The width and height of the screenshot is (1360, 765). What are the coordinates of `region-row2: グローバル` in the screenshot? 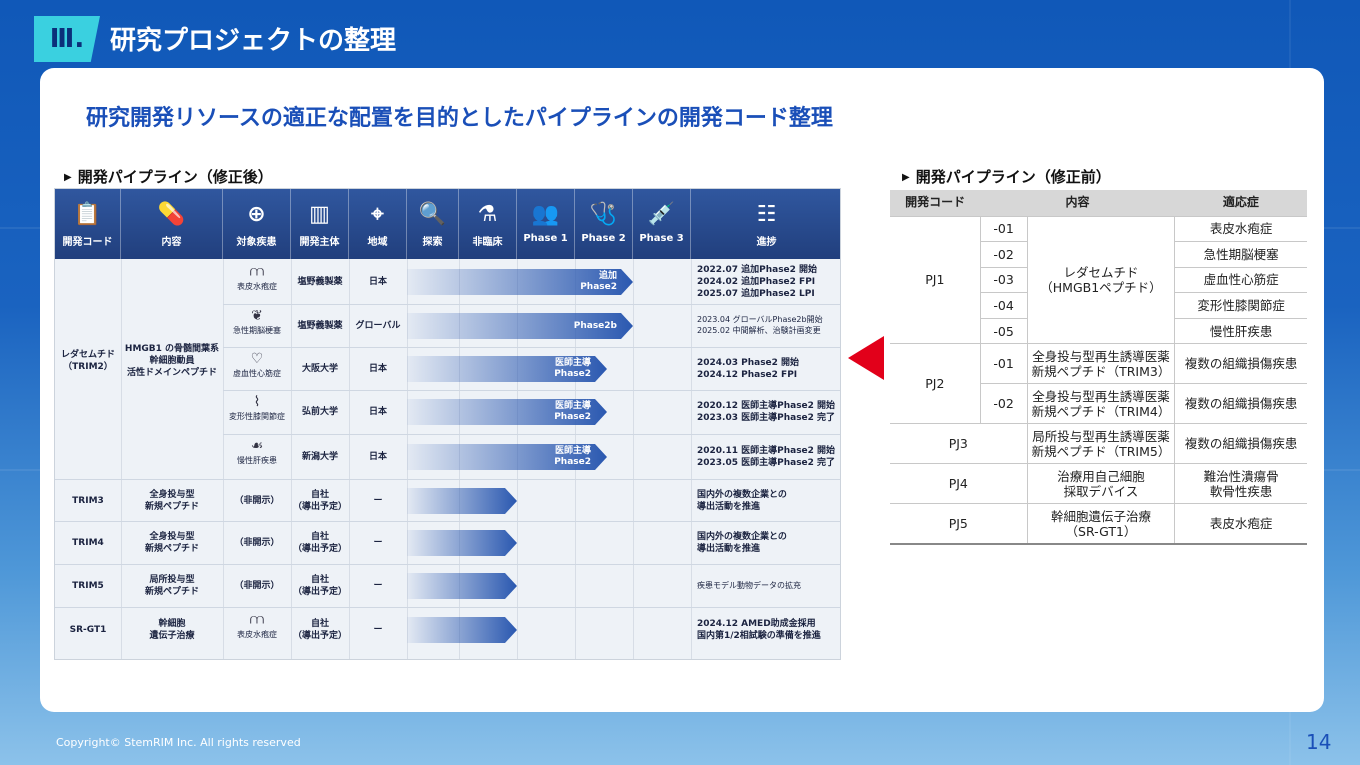 It's located at (378, 326).